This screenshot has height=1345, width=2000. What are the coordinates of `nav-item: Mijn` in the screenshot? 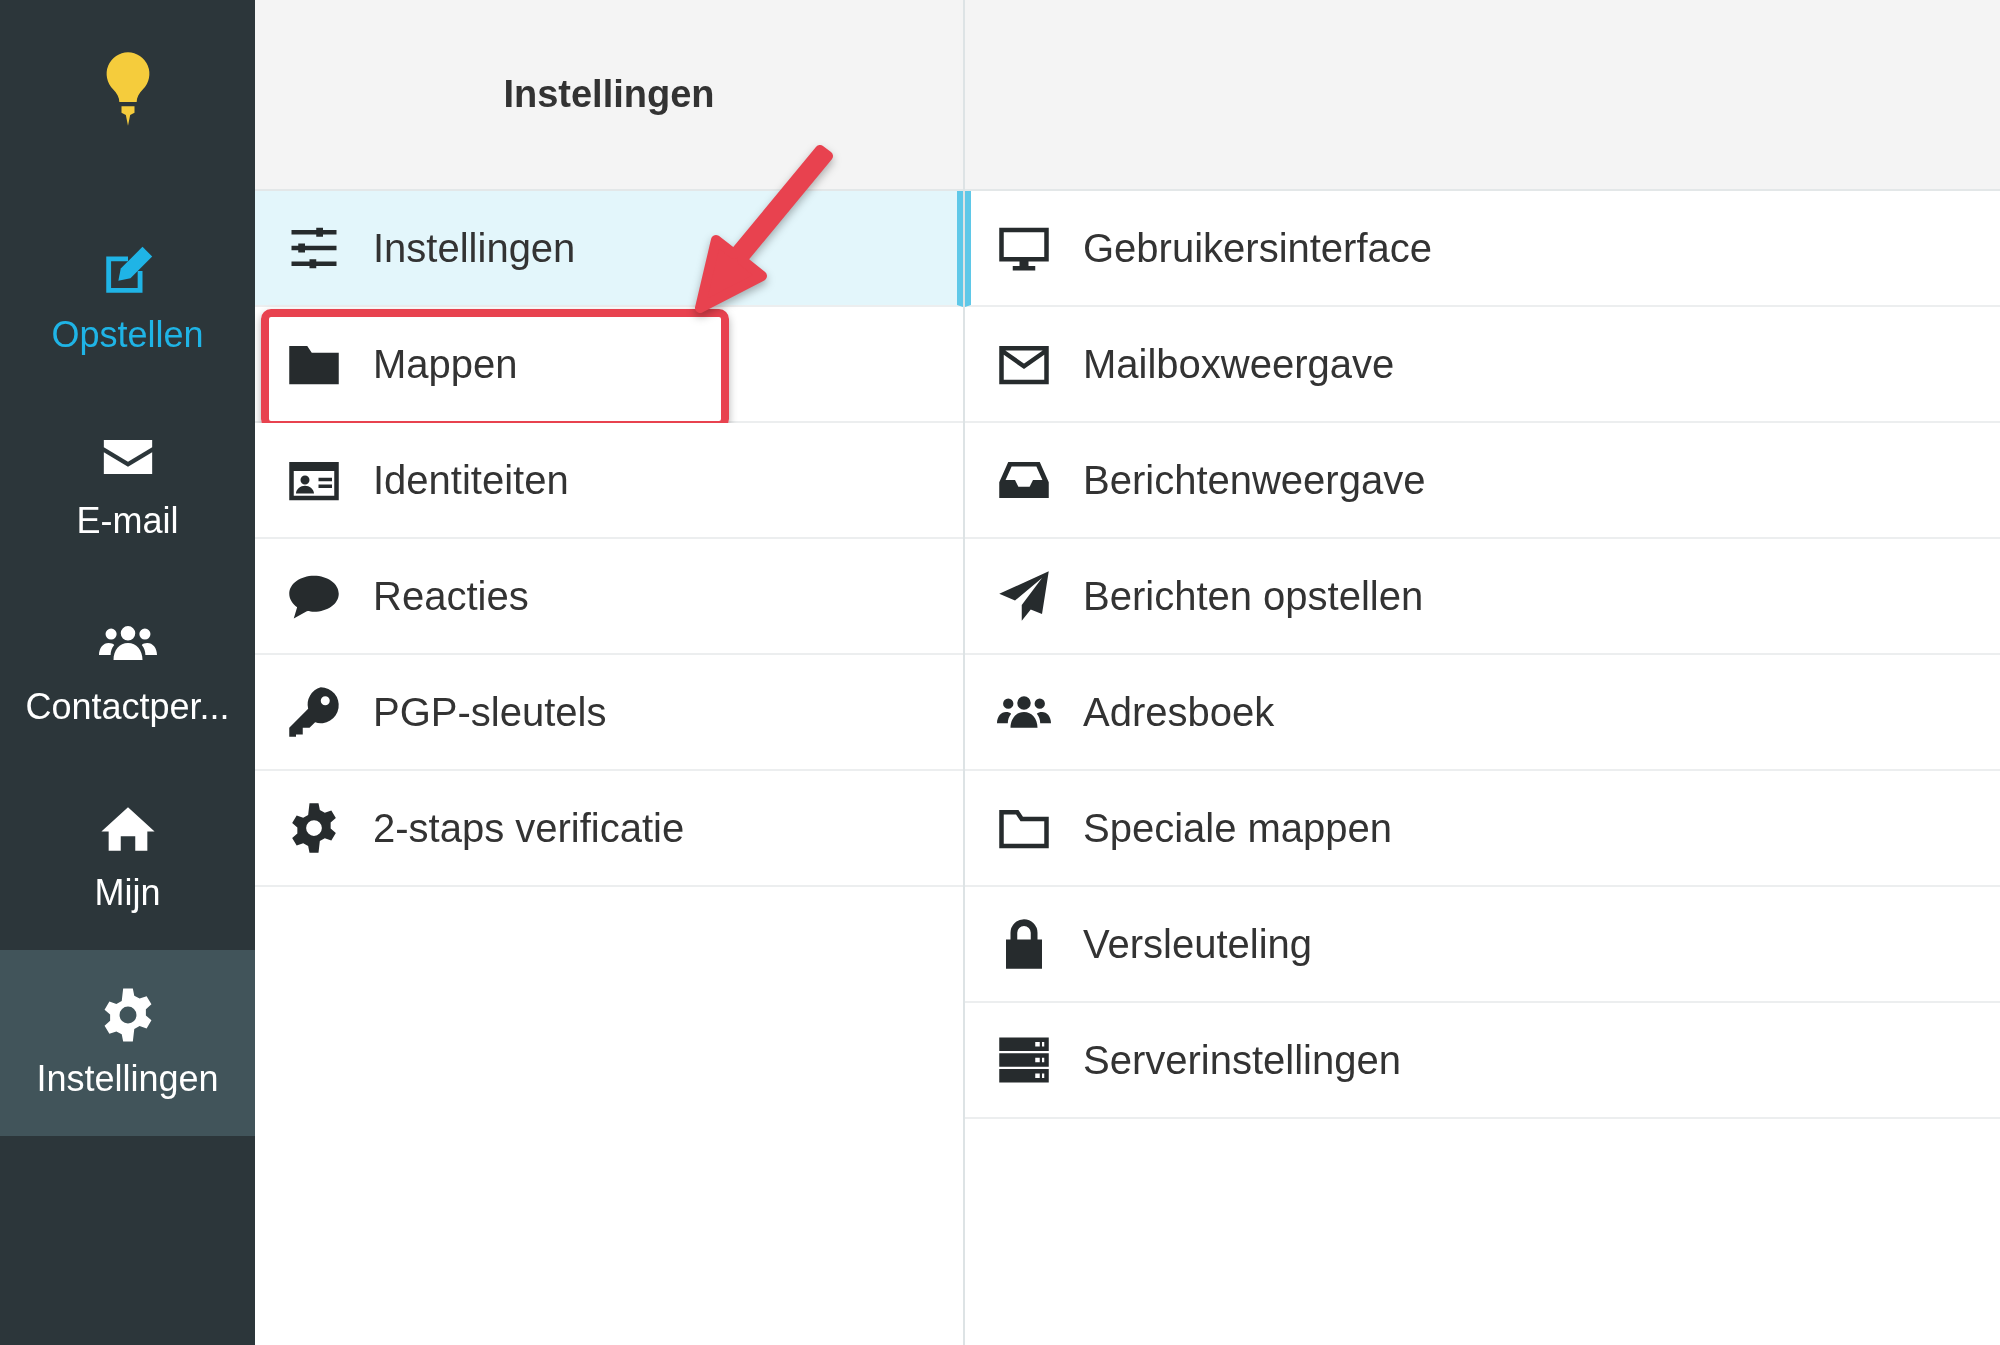 It's located at (127, 857).